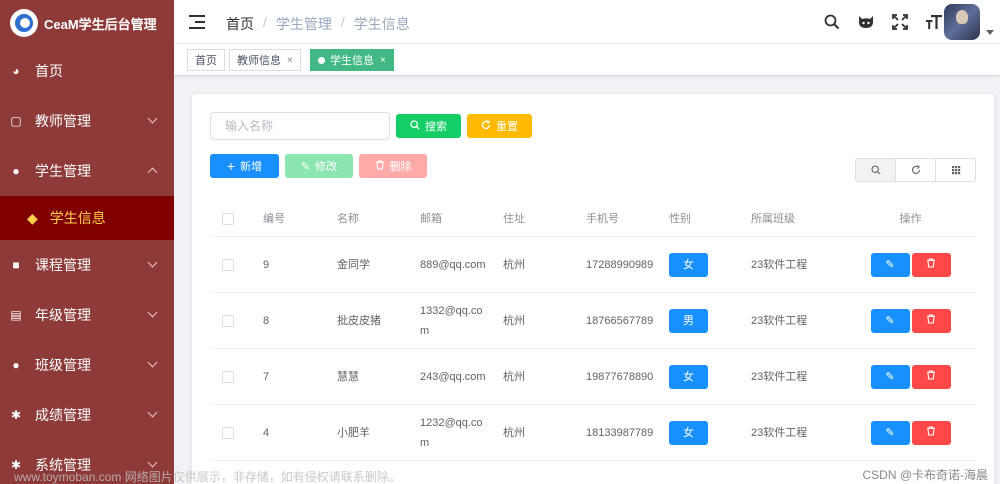  What do you see at coordinates (274, 218) in the screenshot?
I see `header-id: 编号` at bounding box center [274, 218].